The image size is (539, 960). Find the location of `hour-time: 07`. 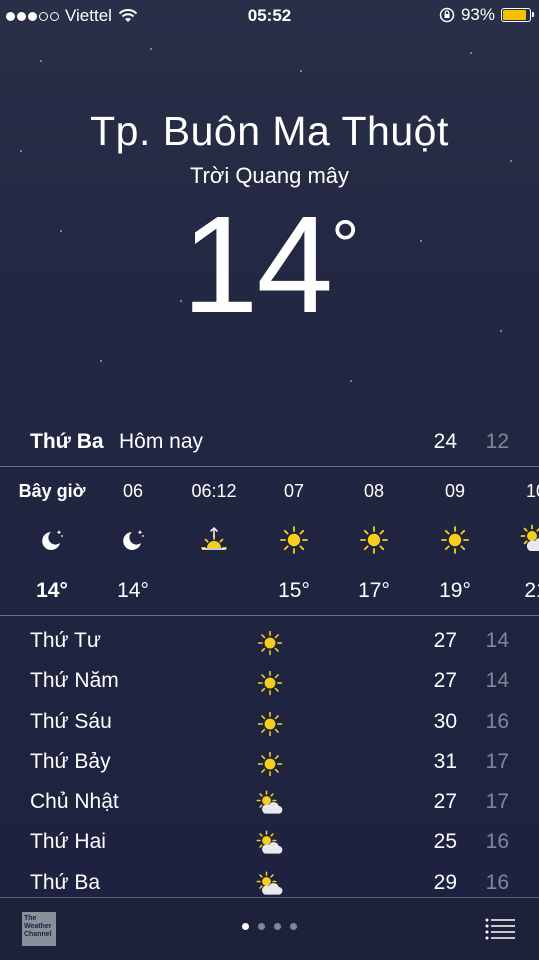

hour-time: 07 is located at coordinates (294, 491).